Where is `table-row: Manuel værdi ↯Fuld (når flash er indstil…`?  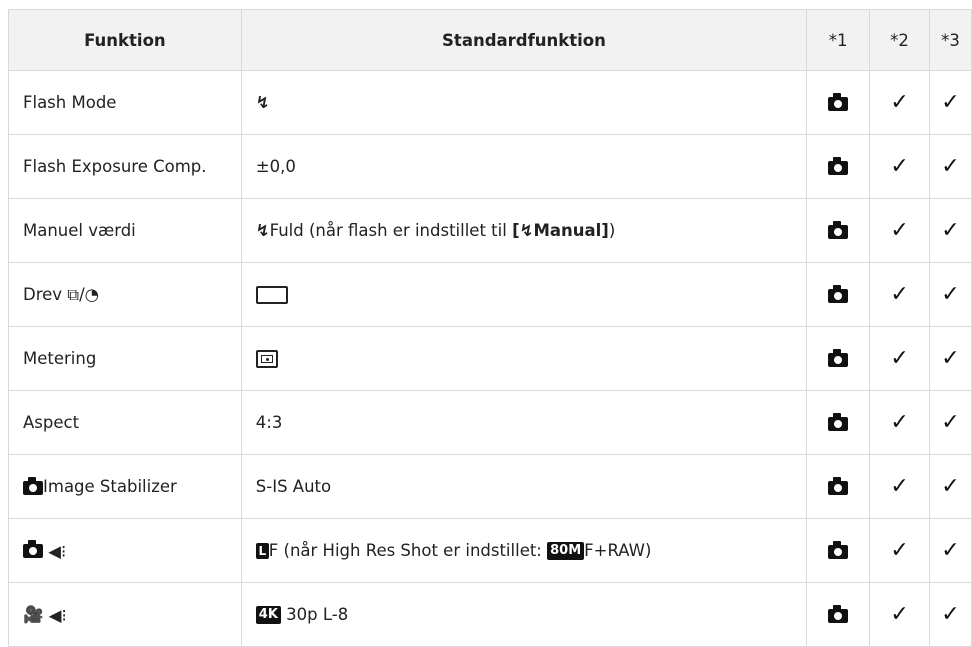 table-row: Manuel værdi ↯Fuld (når flash er indstil… is located at coordinates (490, 230).